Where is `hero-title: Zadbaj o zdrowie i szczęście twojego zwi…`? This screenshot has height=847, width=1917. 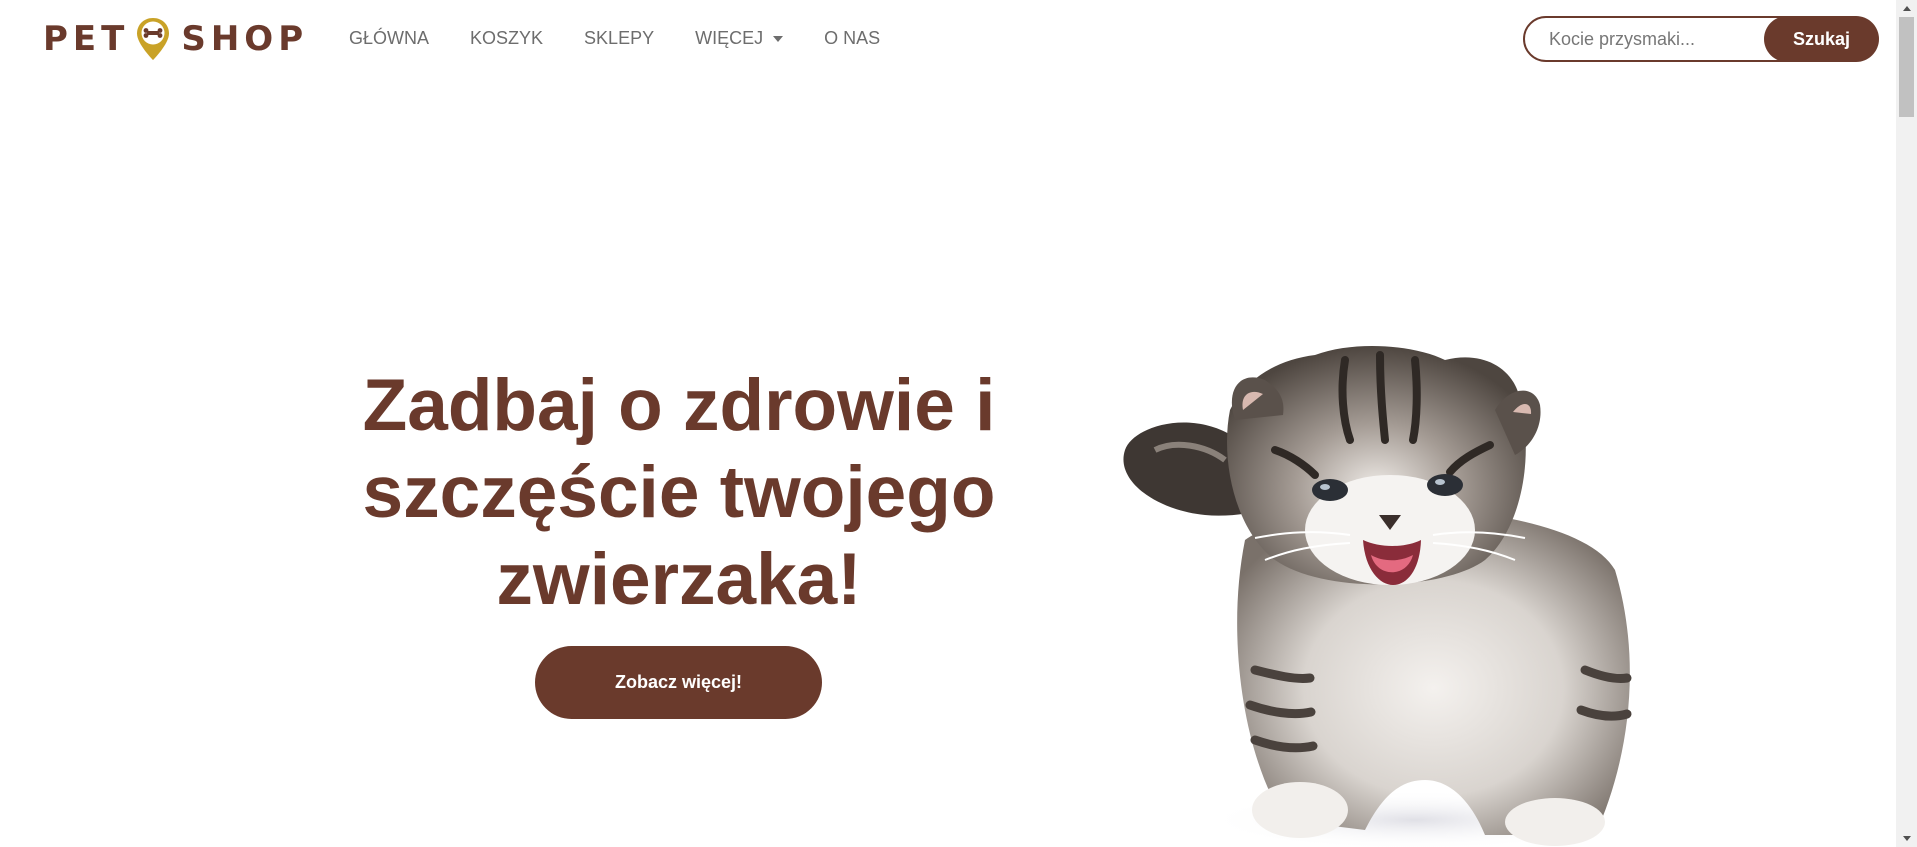
hero-title: Zadbaj o zdrowie i szczęście twojego zwi… is located at coordinates (679, 492).